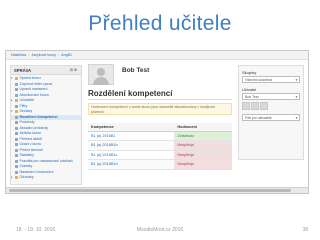  Describe the element at coordinates (160, 23) in the screenshot. I see `slide-title: Přehled učitele` at that location.